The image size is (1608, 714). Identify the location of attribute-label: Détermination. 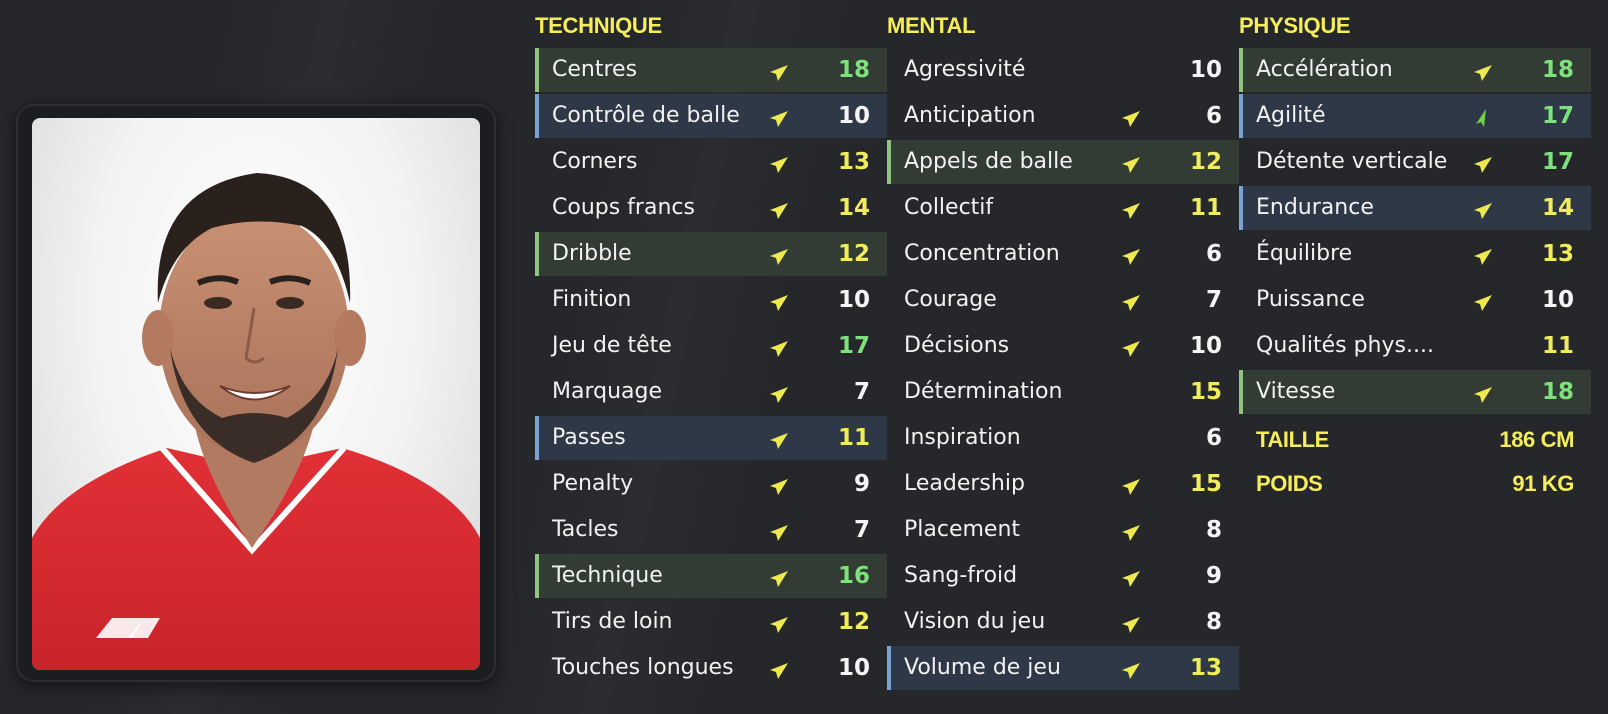
(983, 391).